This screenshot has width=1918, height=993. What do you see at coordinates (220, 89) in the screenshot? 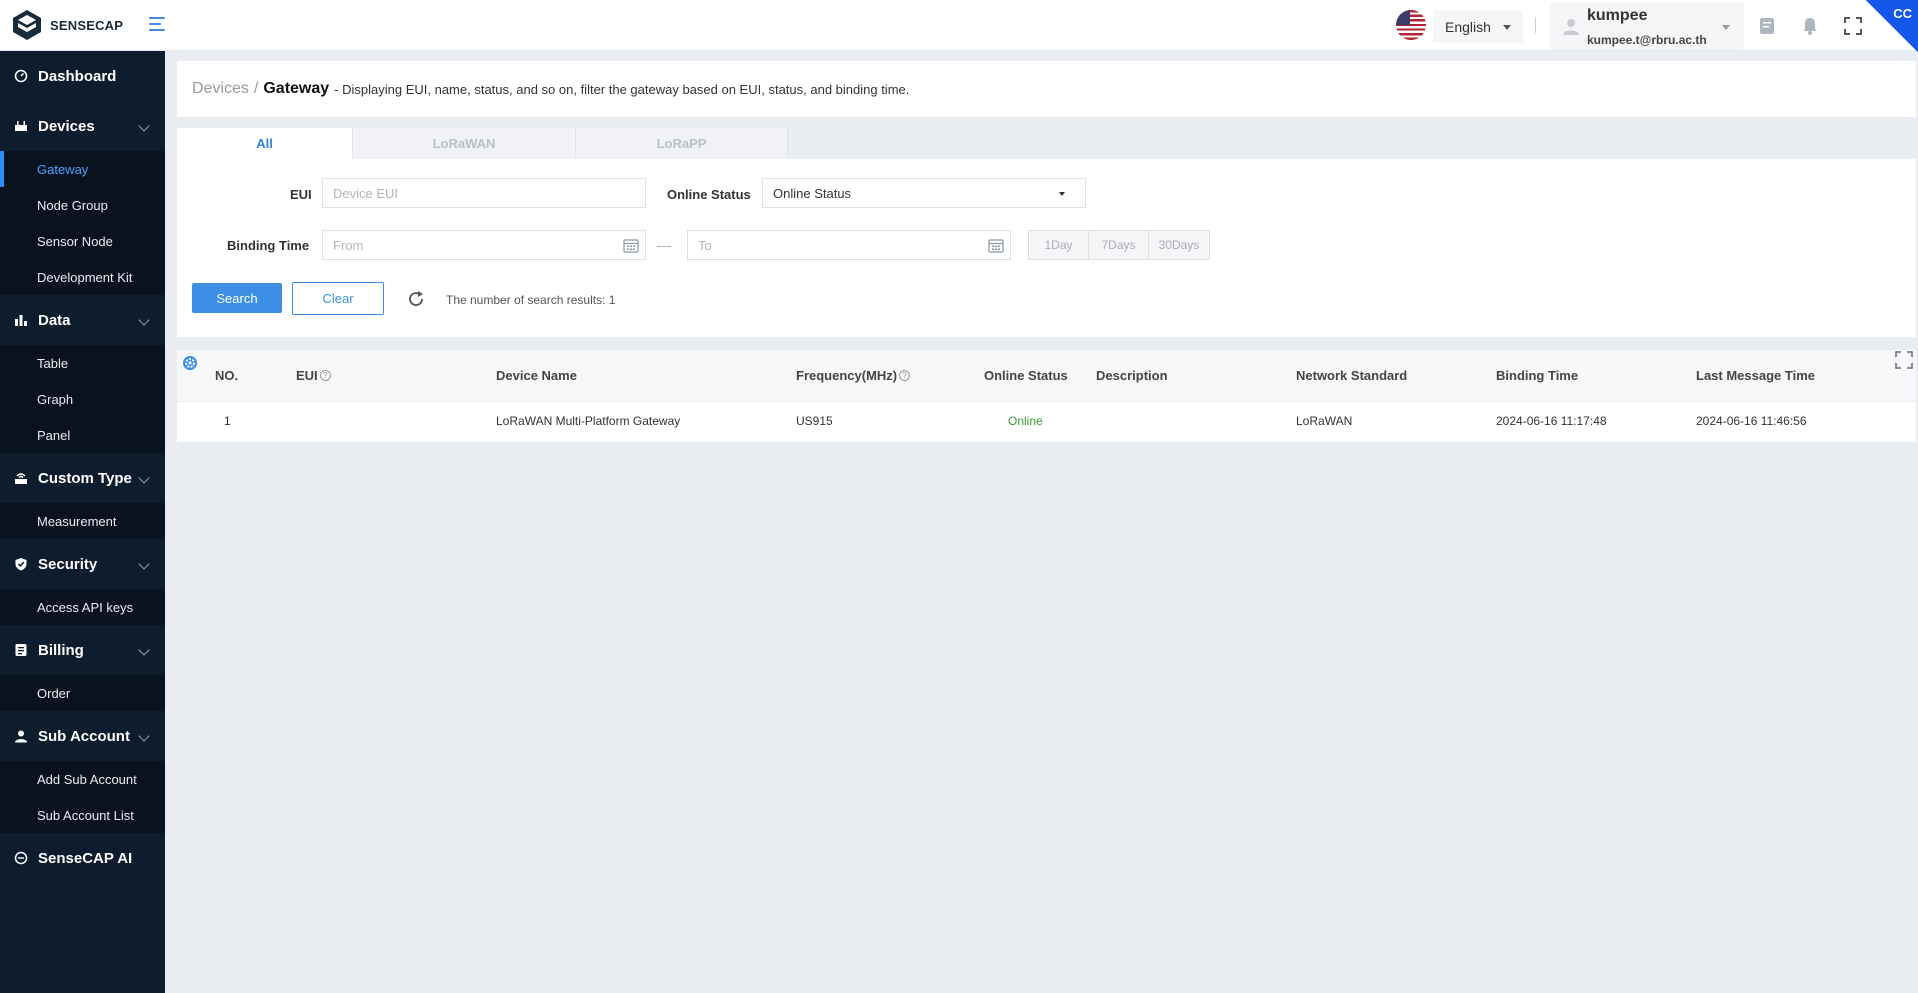
I see `breadcrumb-parent: Devices` at bounding box center [220, 89].